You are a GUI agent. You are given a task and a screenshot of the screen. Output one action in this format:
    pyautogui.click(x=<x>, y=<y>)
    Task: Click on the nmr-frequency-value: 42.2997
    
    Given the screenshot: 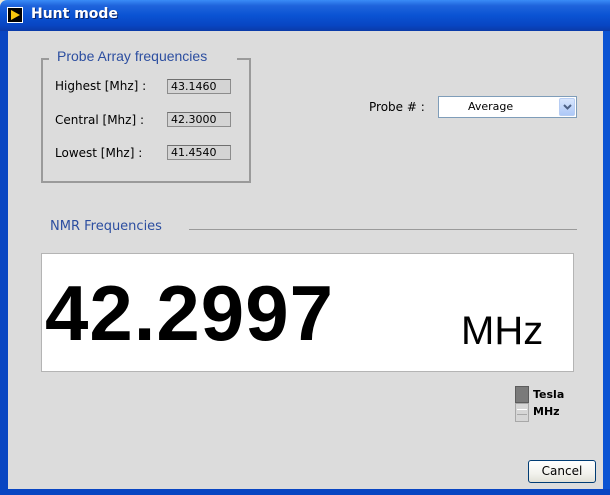 What is the action you would take?
    pyautogui.click(x=189, y=313)
    